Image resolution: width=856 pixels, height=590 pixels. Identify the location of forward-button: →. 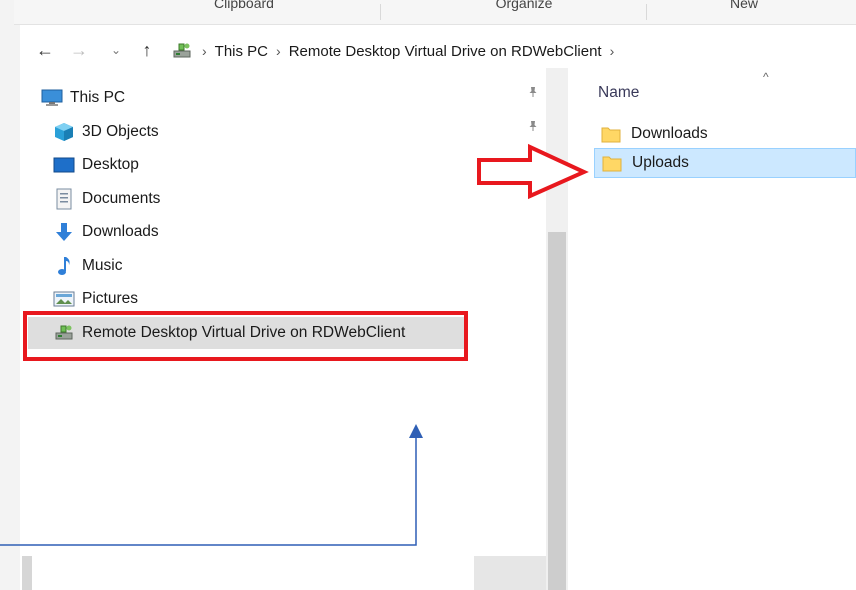
(79, 50).